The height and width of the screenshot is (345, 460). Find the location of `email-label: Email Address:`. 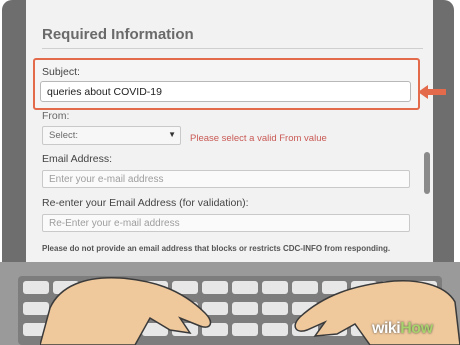

email-label: Email Address: is located at coordinates (77, 159).